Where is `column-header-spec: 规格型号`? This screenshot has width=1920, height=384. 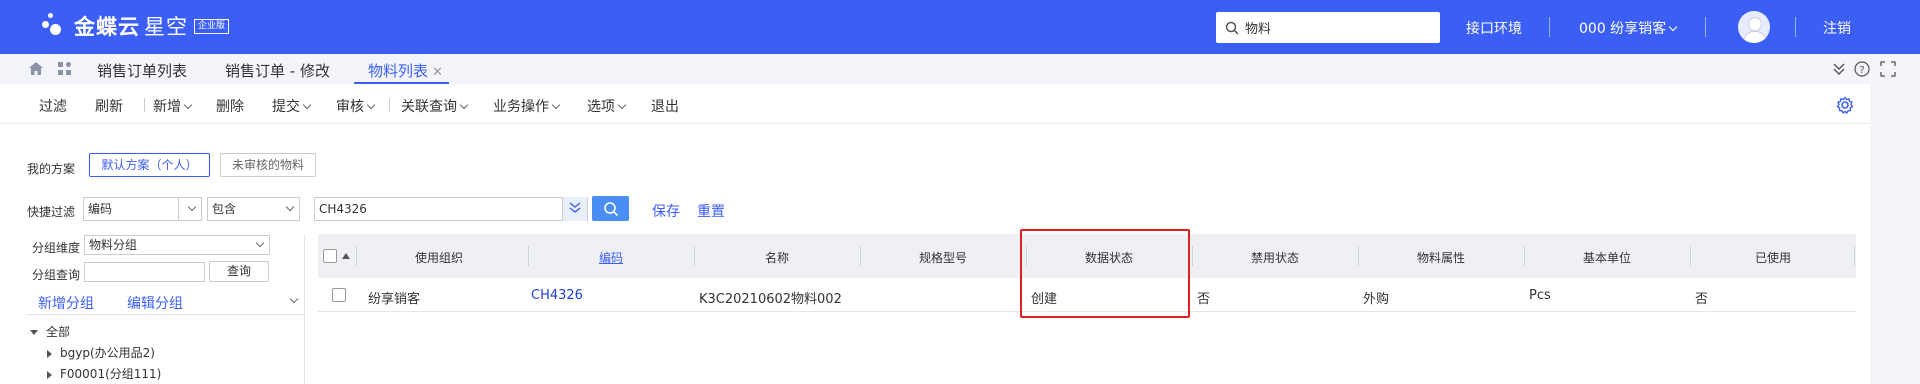 column-header-spec: 规格型号 is located at coordinates (943, 257).